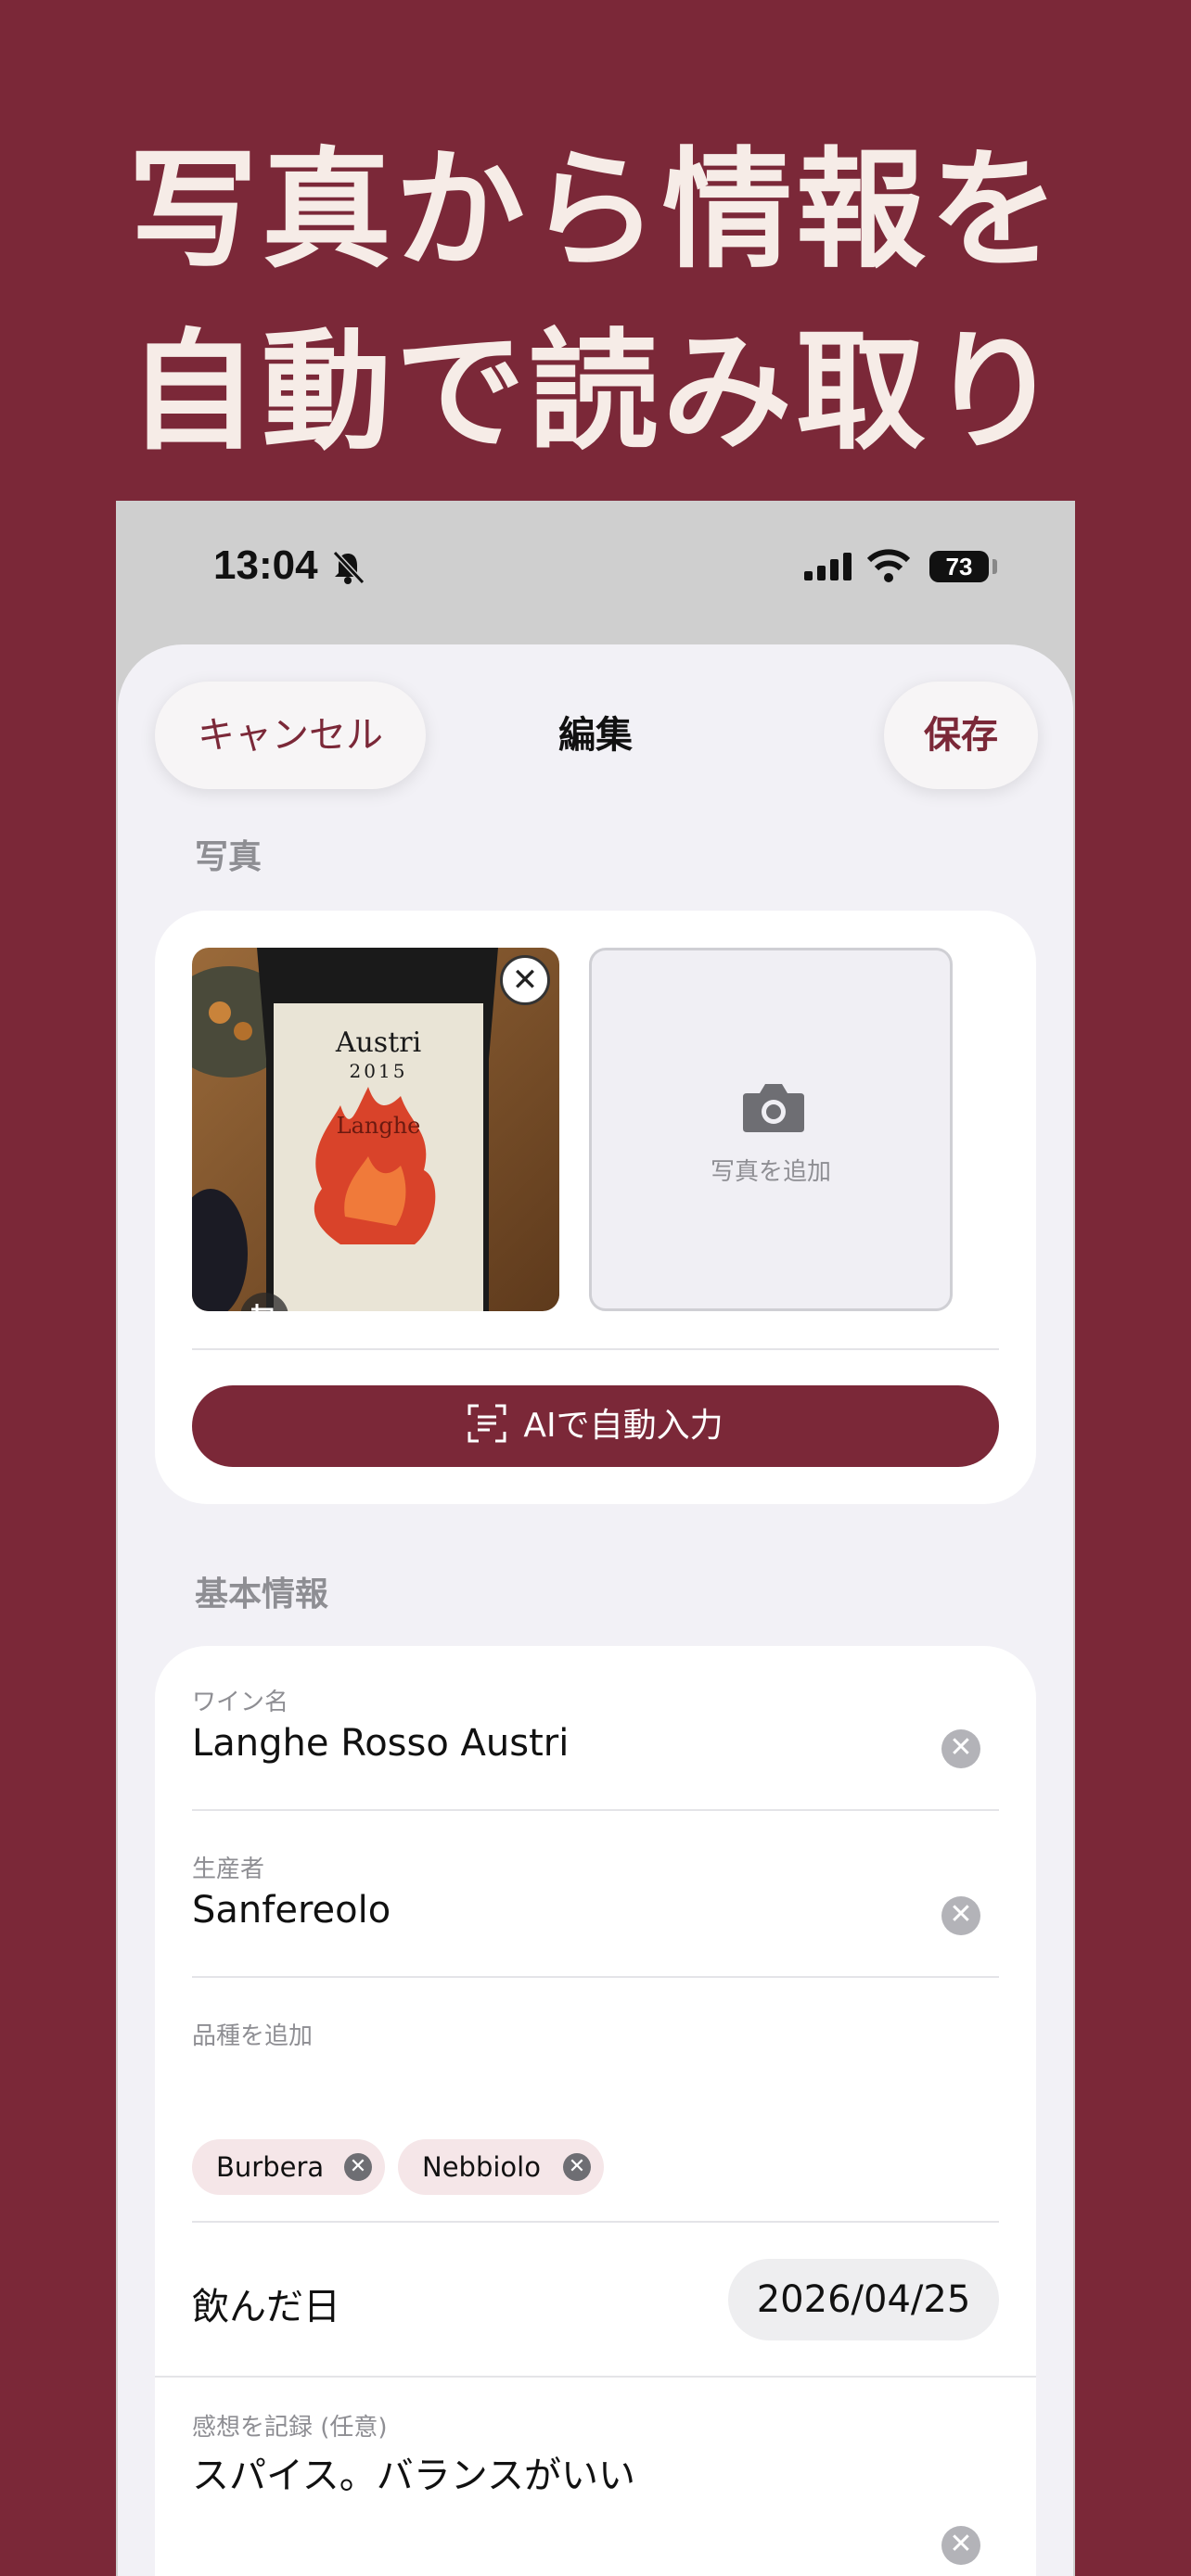 This screenshot has width=1191, height=2576. I want to click on grape-add-field: 品種を追加, so click(252, 2034).